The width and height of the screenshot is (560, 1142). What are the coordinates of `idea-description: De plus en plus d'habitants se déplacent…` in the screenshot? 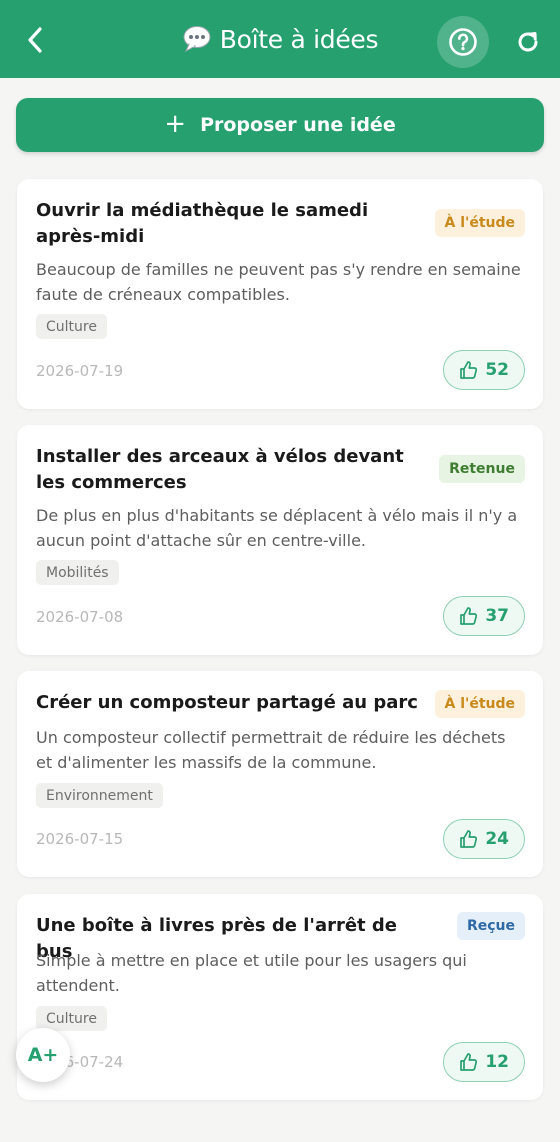 It's located at (277, 528).